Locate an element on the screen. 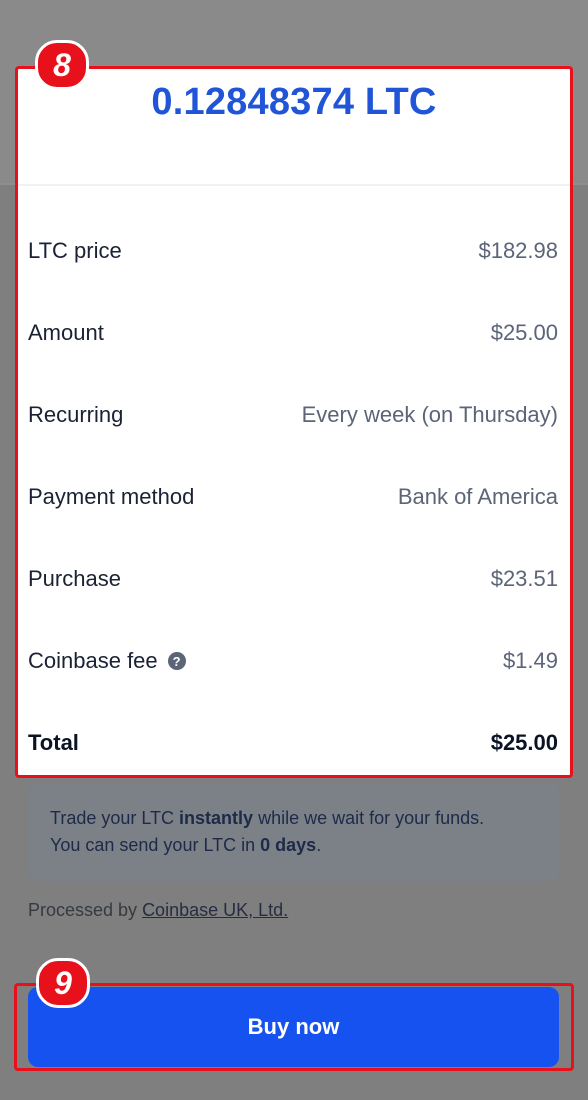 The image size is (588, 1100). processed-prefix: Processed by is located at coordinates (85, 910).